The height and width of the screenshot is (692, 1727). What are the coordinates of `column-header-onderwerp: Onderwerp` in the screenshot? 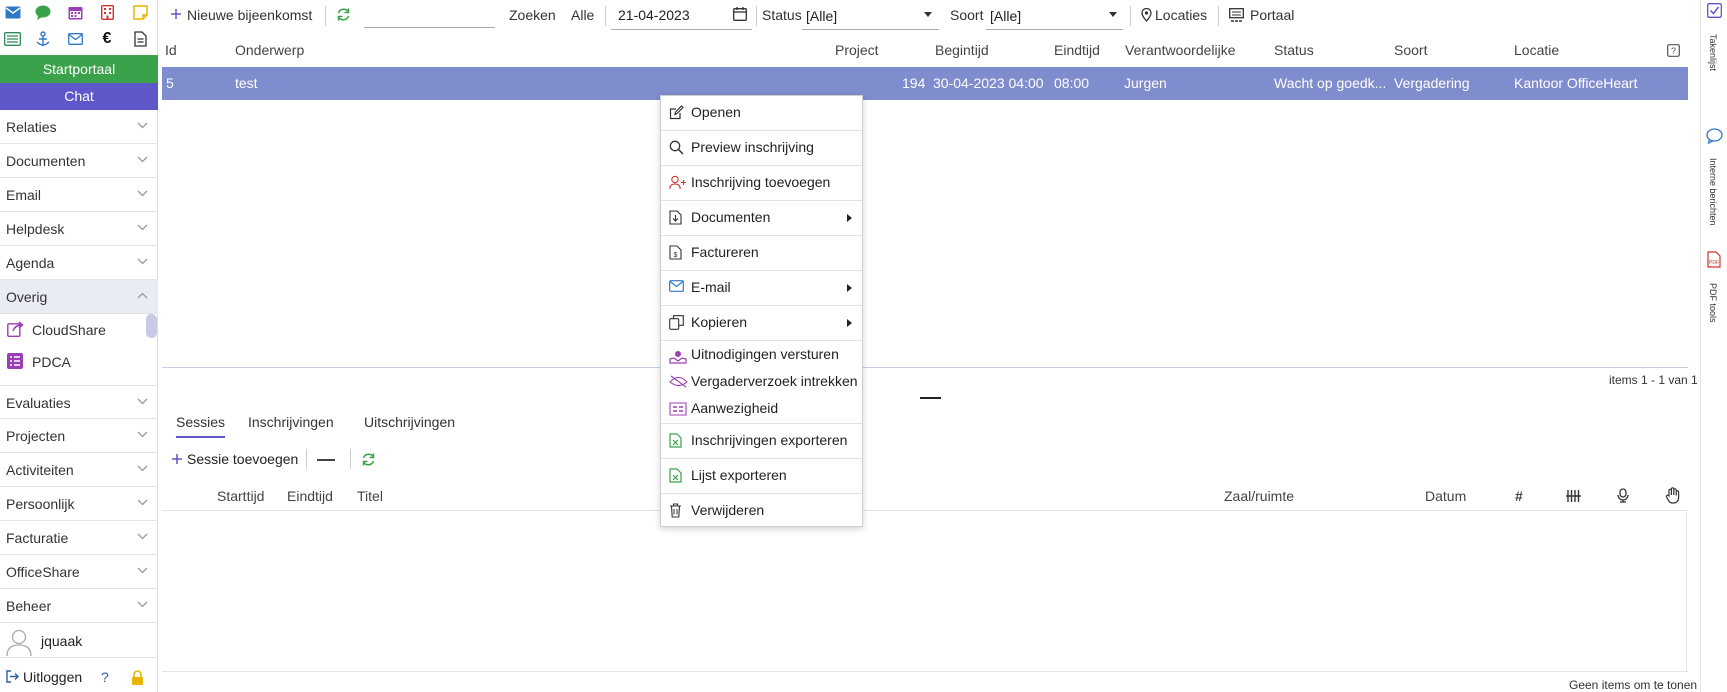 It's located at (269, 50).